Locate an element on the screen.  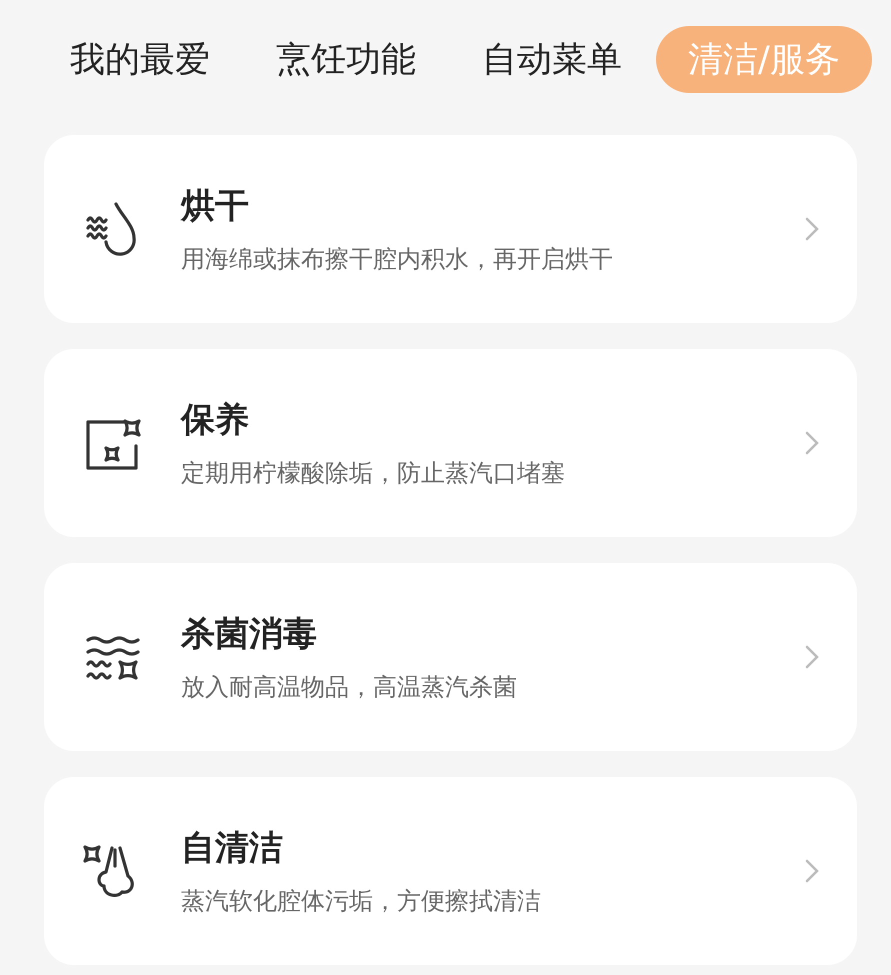
card-title: 自清洁 is located at coordinates (232, 848).